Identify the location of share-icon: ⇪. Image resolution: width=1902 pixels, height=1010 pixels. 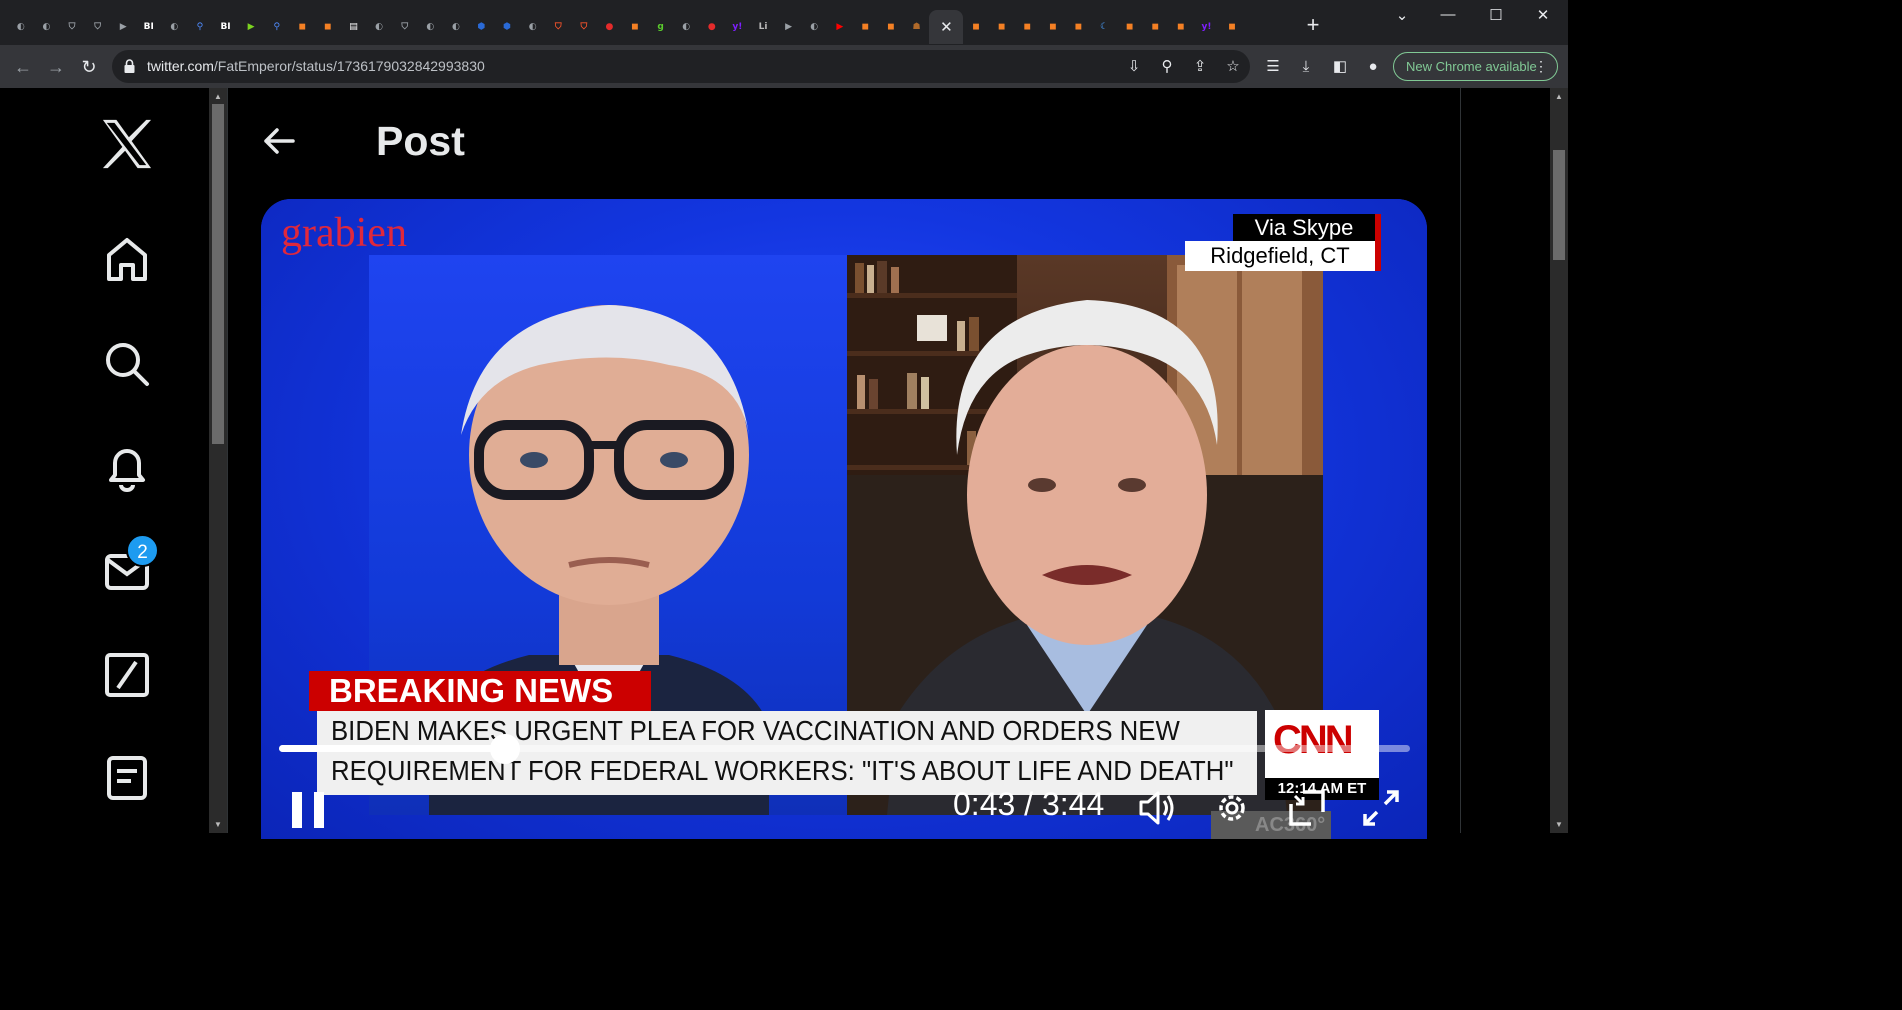
(1200, 67).